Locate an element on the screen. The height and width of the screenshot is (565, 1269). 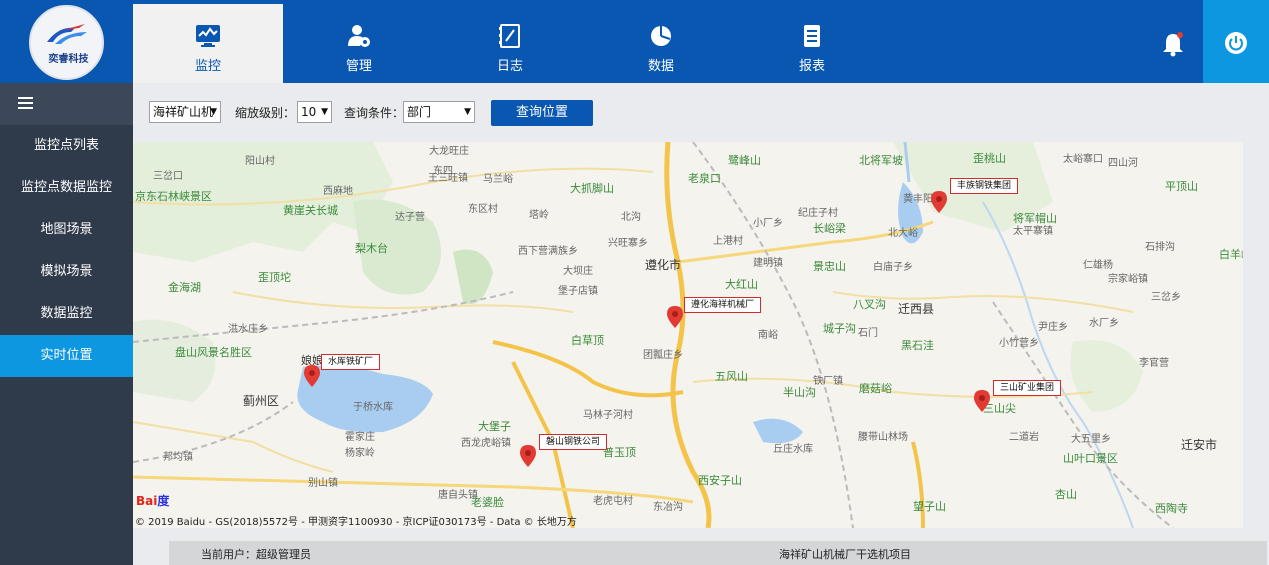
tab-data: 数据 is located at coordinates (661, 43).